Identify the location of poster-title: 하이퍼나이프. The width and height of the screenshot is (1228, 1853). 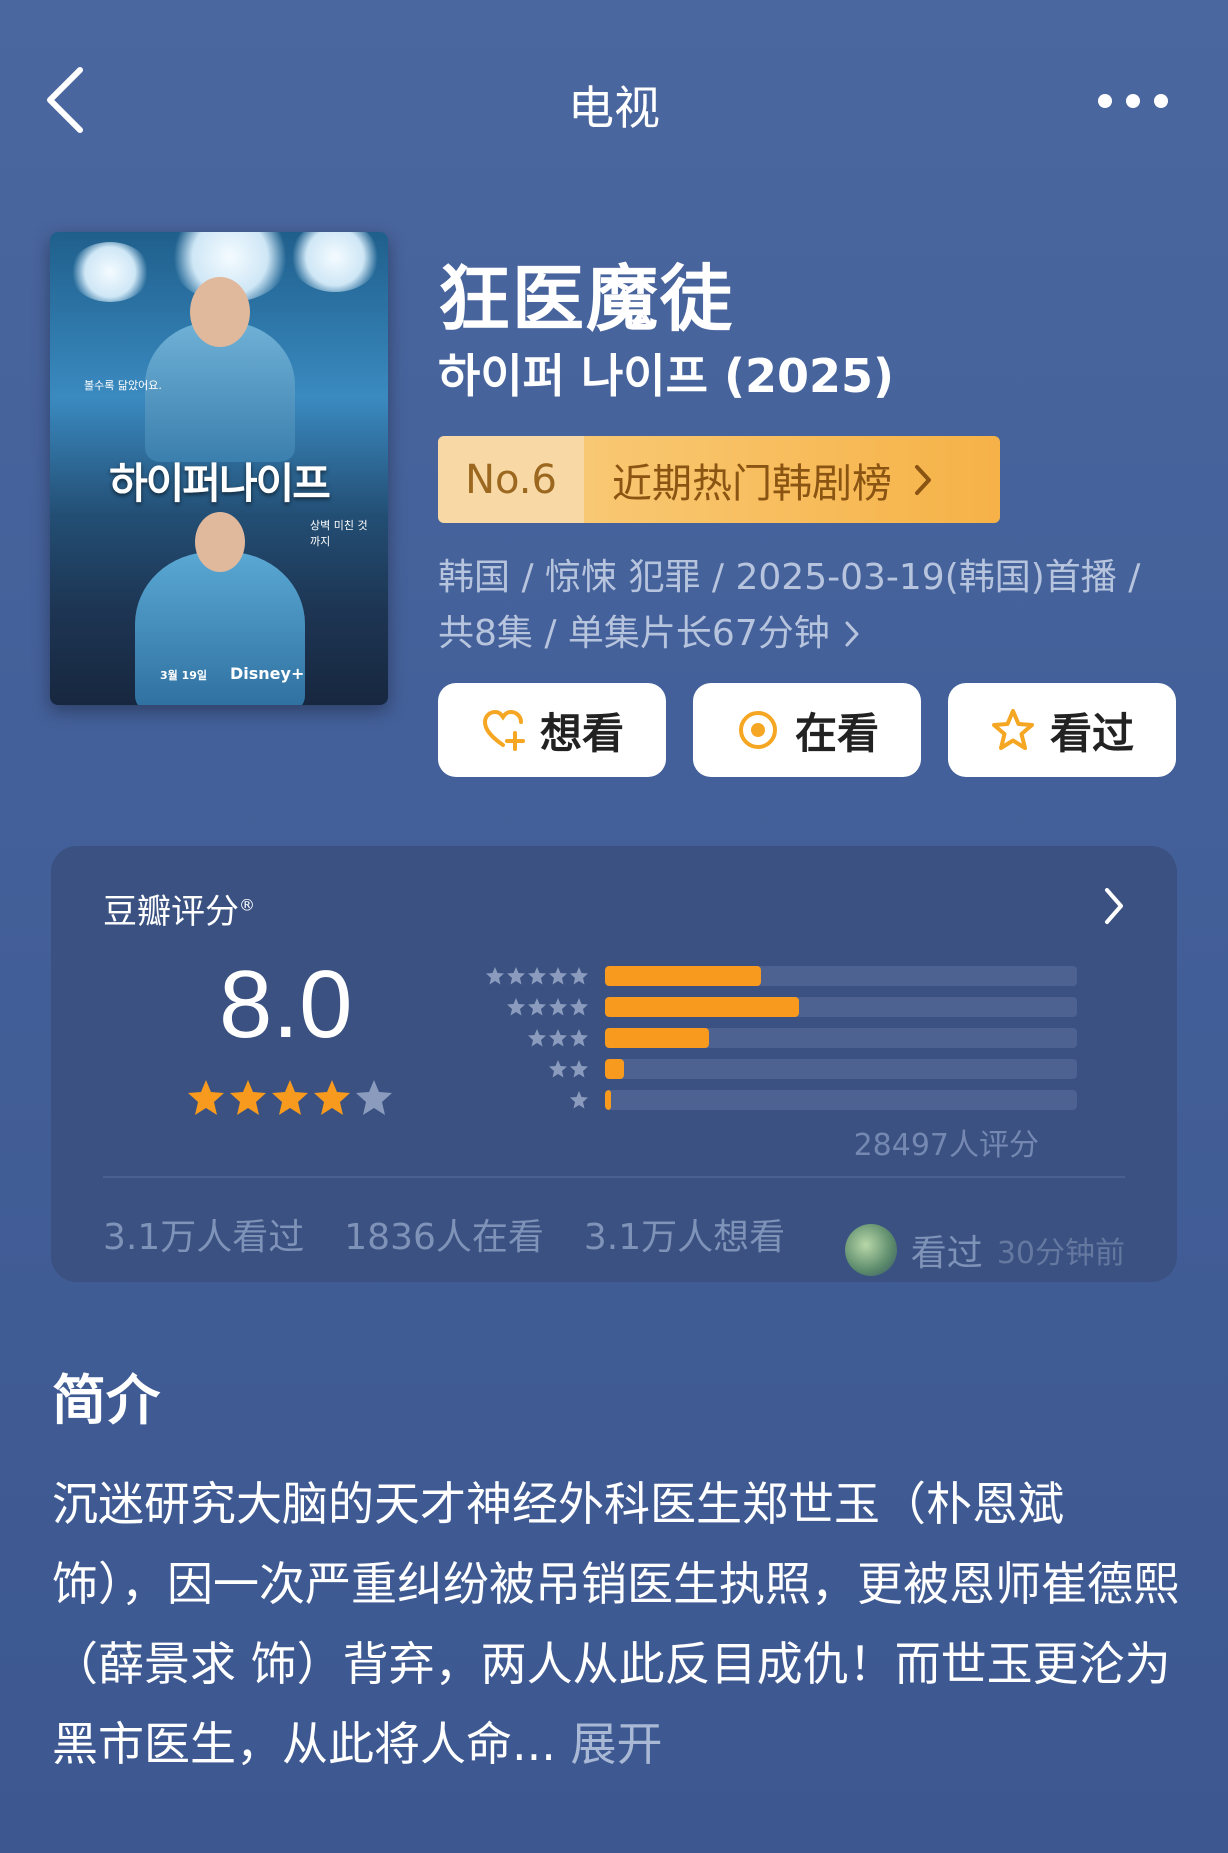
(220, 483).